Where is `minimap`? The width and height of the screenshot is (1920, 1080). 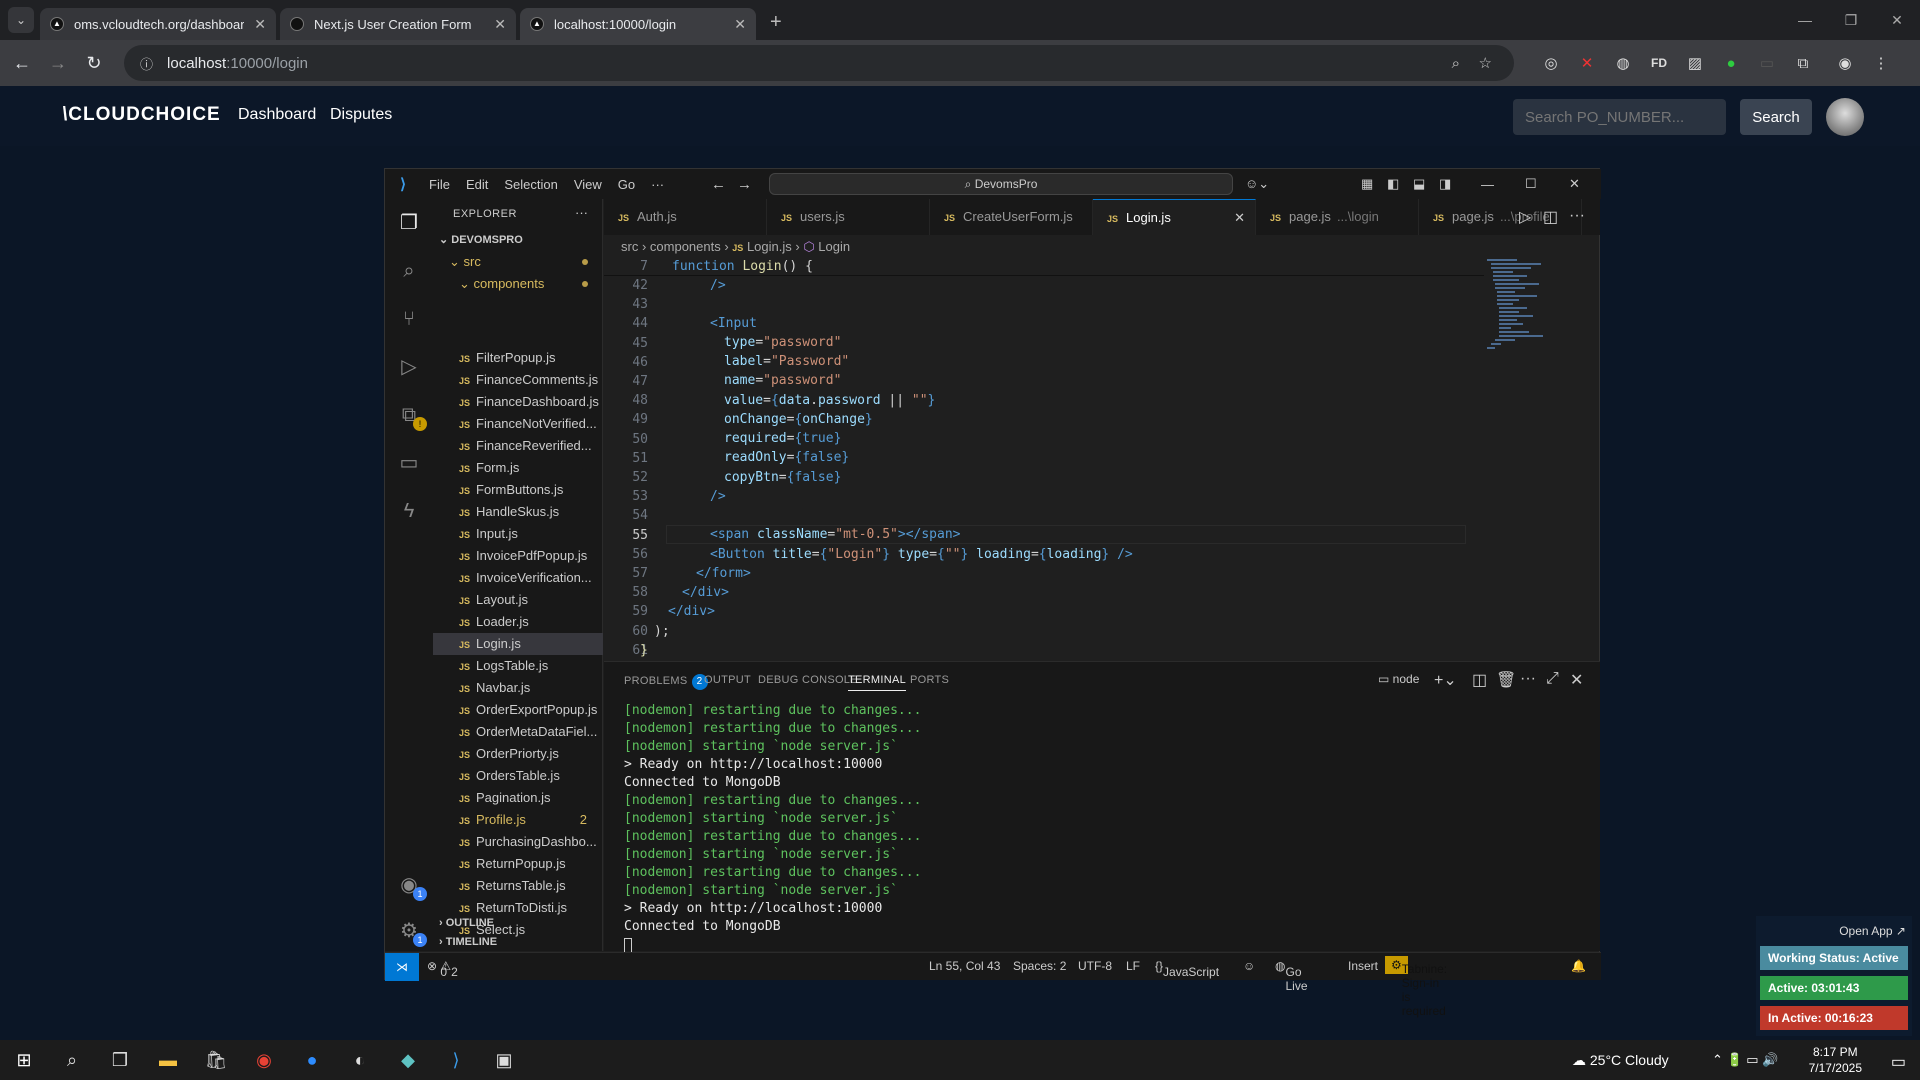 minimap is located at coordinates (1530, 317).